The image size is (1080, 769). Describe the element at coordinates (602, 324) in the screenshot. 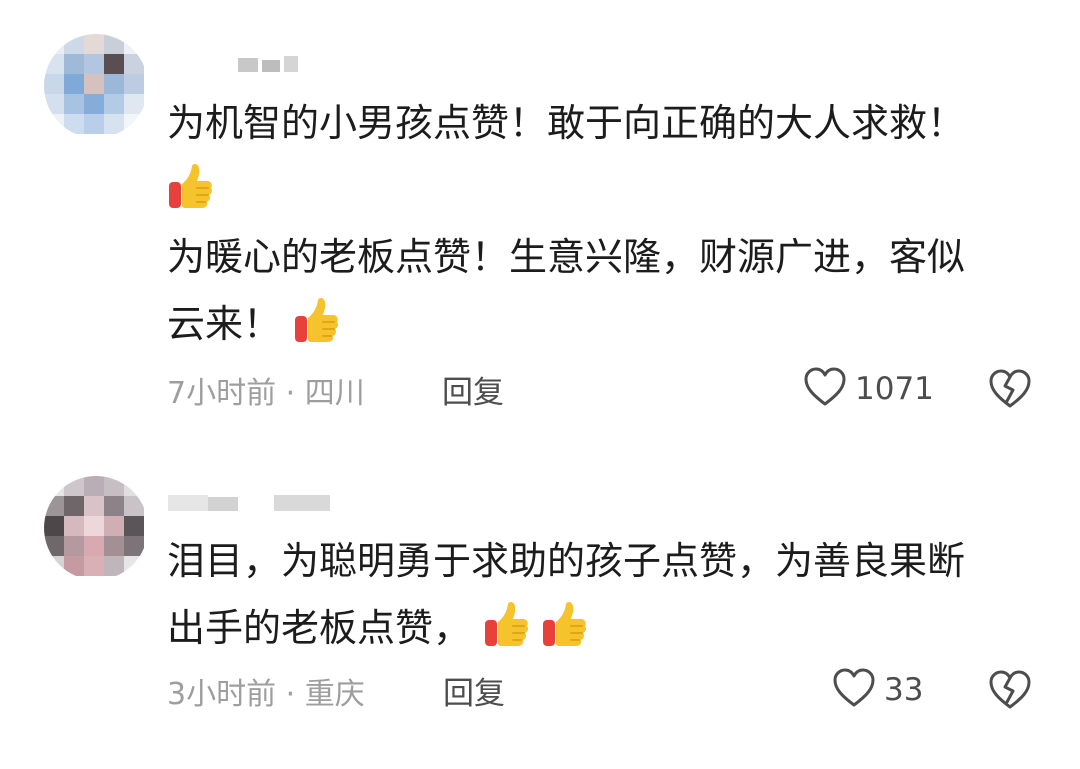

I see `comment-line: 云来！` at that location.